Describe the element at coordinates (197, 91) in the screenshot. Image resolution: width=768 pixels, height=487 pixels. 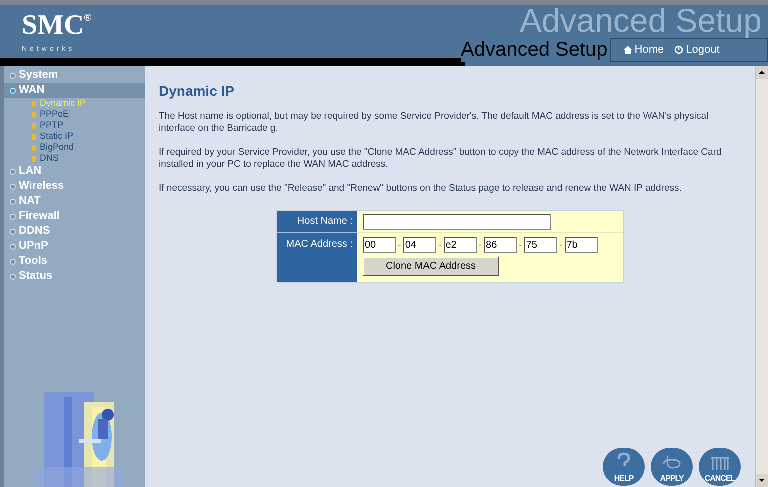
I see `page-heading: Dynamic IP` at that location.